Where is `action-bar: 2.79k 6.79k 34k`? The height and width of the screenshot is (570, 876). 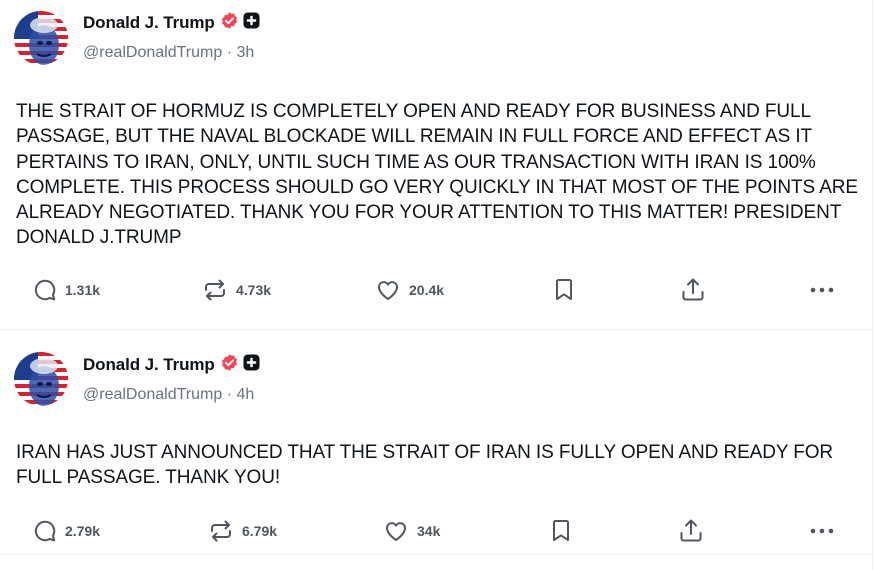 action-bar: 2.79k 6.79k 34k is located at coordinates (436, 531).